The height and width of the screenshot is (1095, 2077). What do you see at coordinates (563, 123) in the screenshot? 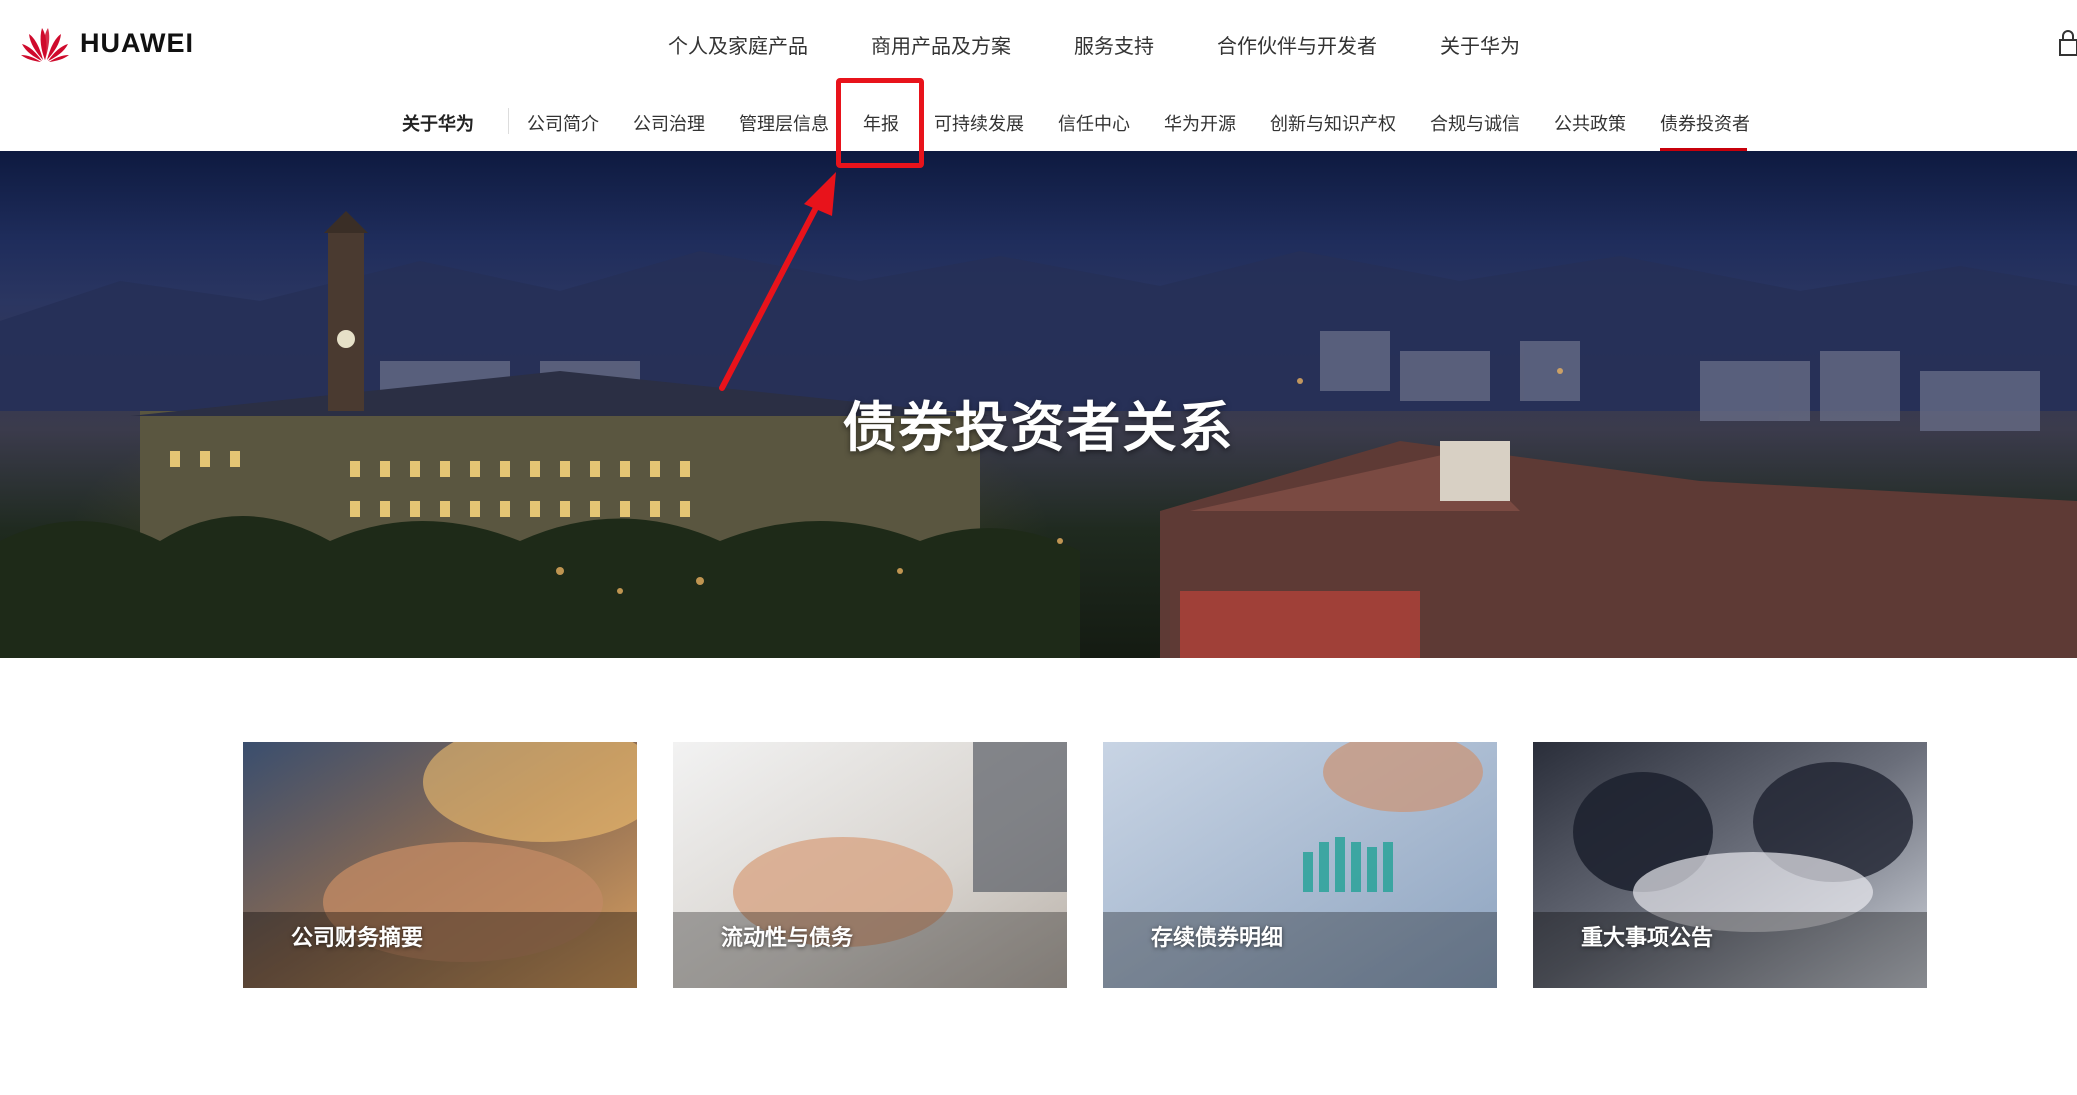
I see `subnav-item-company-profile: 公司简介` at bounding box center [563, 123].